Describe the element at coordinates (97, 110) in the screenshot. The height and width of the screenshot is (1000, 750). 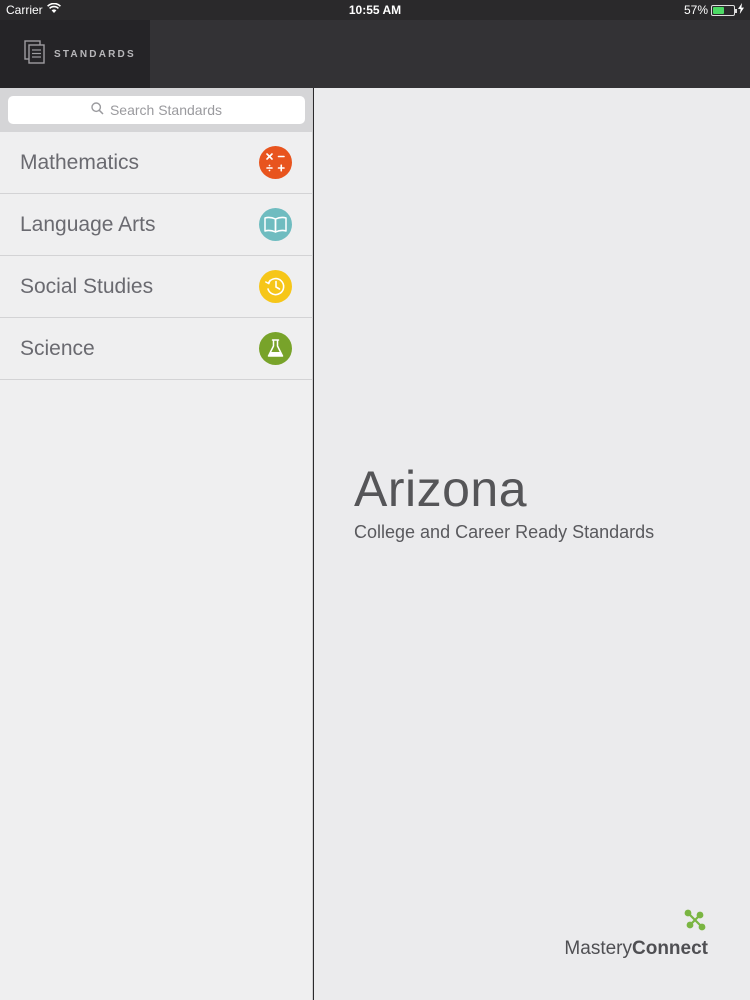
I see `search-icon` at that location.